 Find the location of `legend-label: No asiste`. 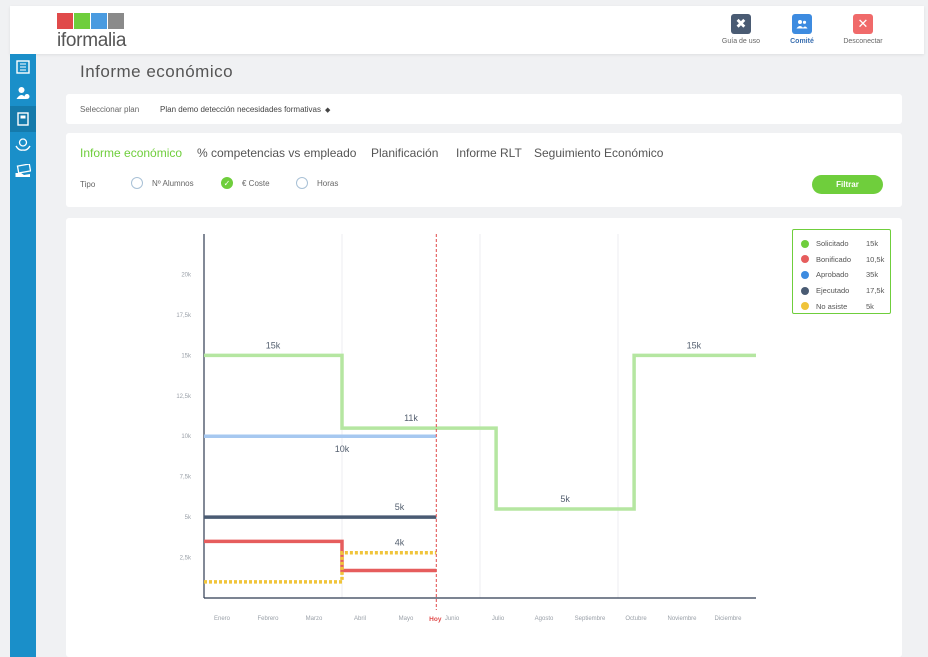

legend-label: No asiste is located at coordinates (832, 306).